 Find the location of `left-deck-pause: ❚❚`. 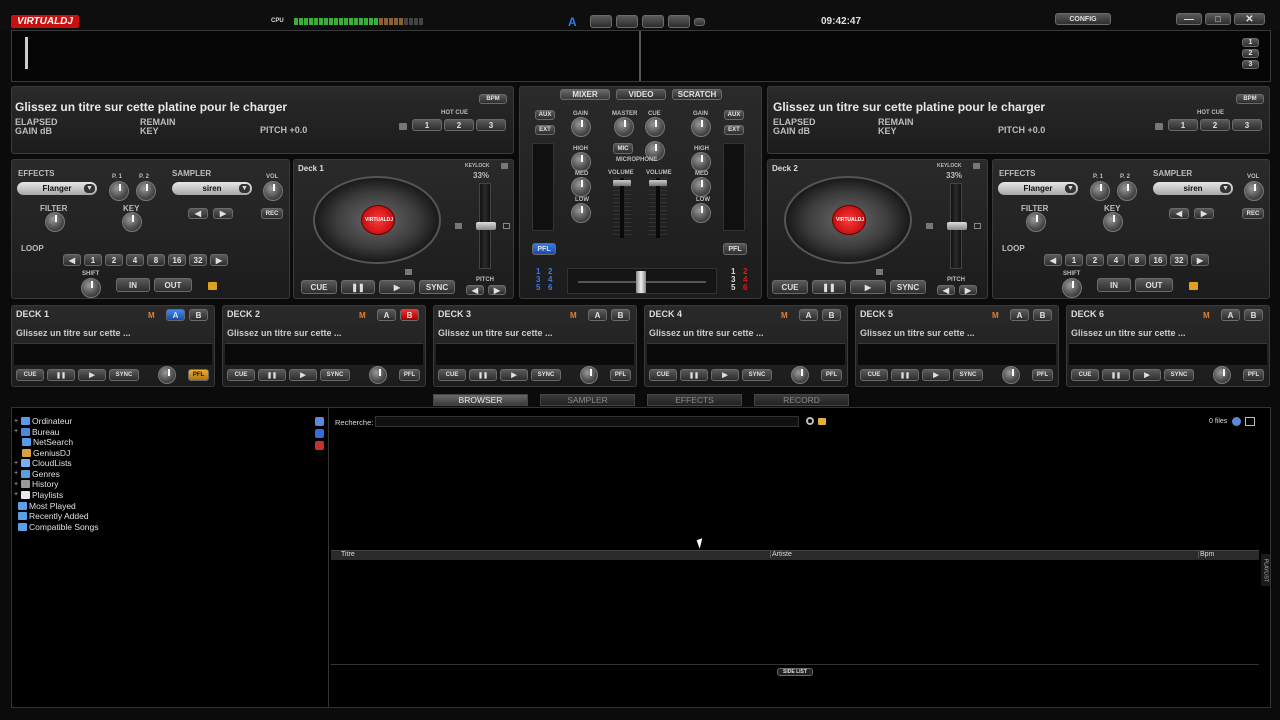

left-deck-pause: ❚❚ is located at coordinates (358, 287).